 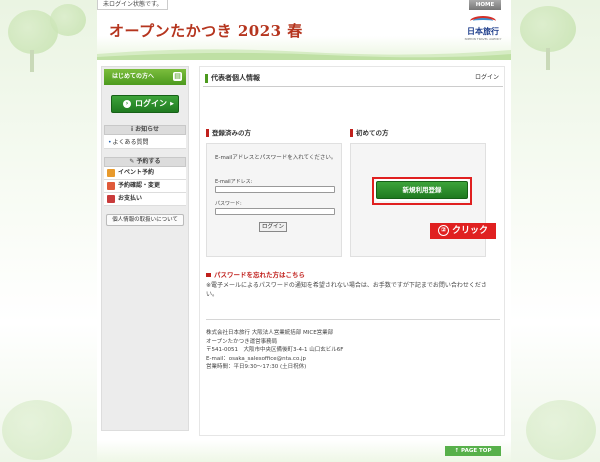 What do you see at coordinates (145, 130) in the screenshot?
I see `news-heading: ⅰ お知らせ` at bounding box center [145, 130].